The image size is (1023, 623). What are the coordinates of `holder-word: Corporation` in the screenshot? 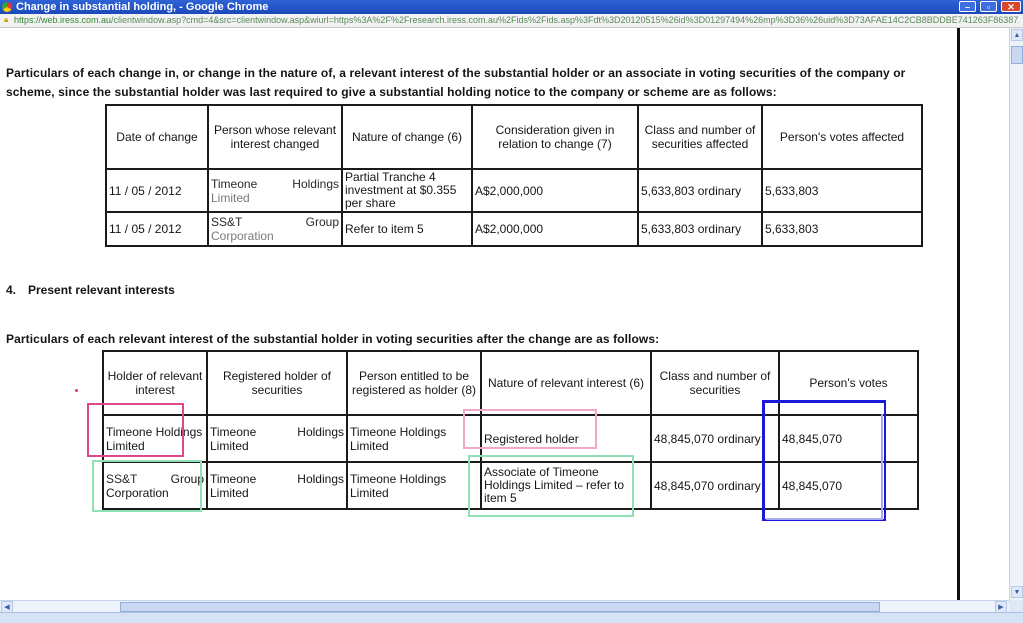 It's located at (137, 492).